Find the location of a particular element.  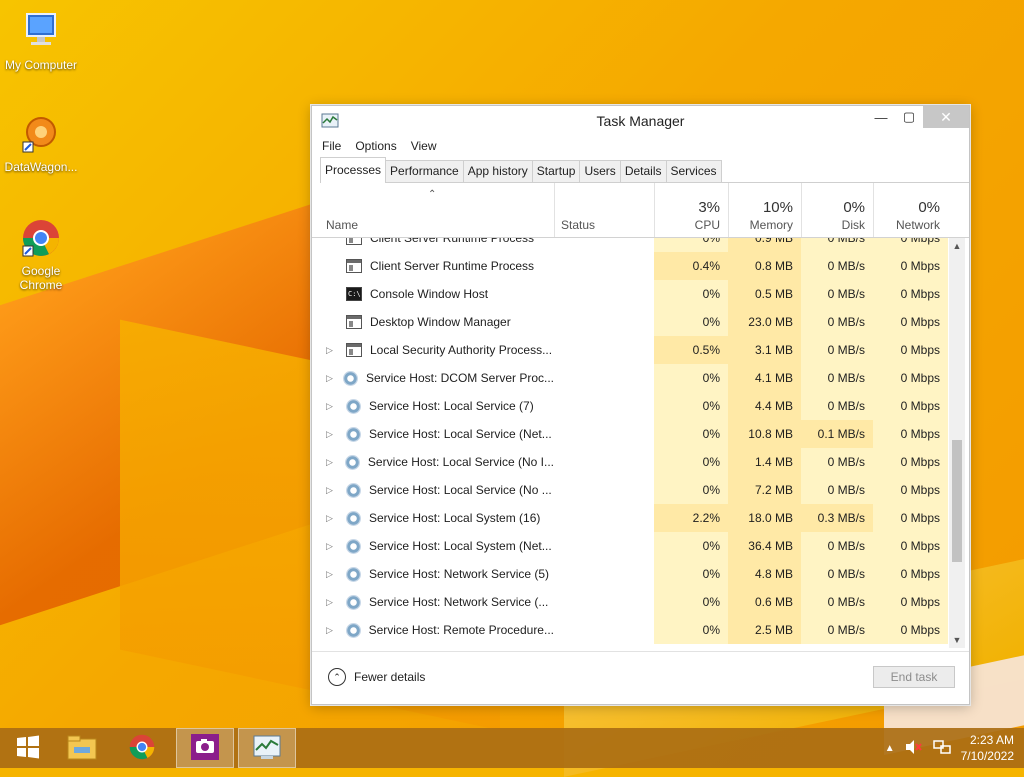

volume-muted-icon is located at coordinates (914, 748).